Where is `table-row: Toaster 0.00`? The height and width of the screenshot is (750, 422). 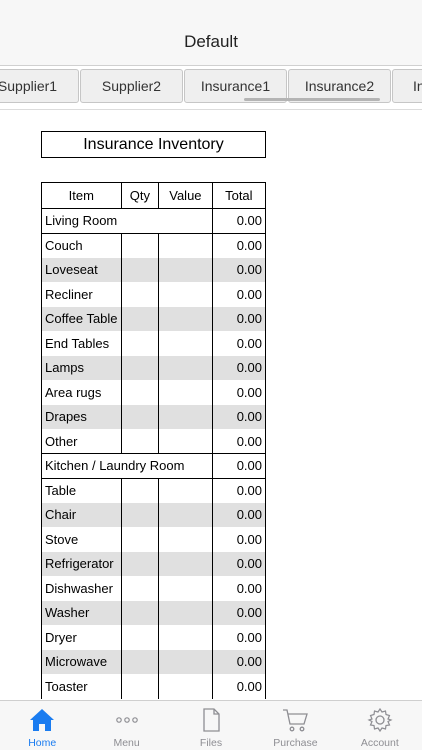 table-row: Toaster 0.00 is located at coordinates (154, 686).